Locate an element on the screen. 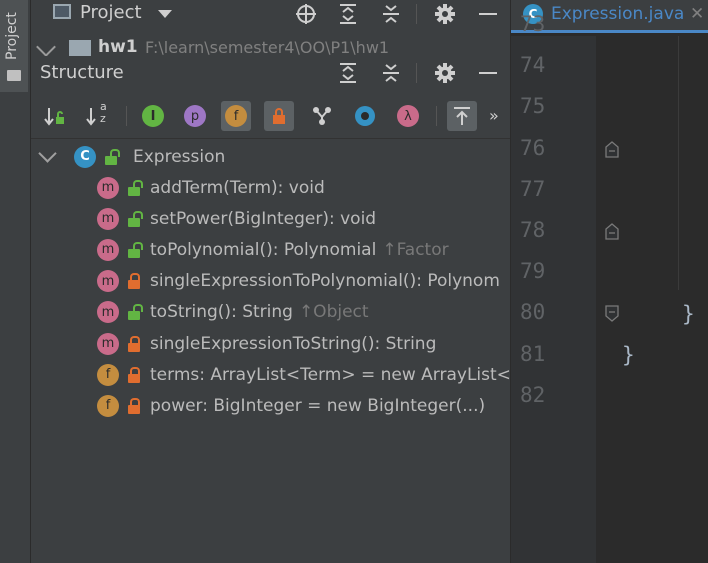 This screenshot has height=563, width=708. line-number: 73 is located at coordinates (533, 24).